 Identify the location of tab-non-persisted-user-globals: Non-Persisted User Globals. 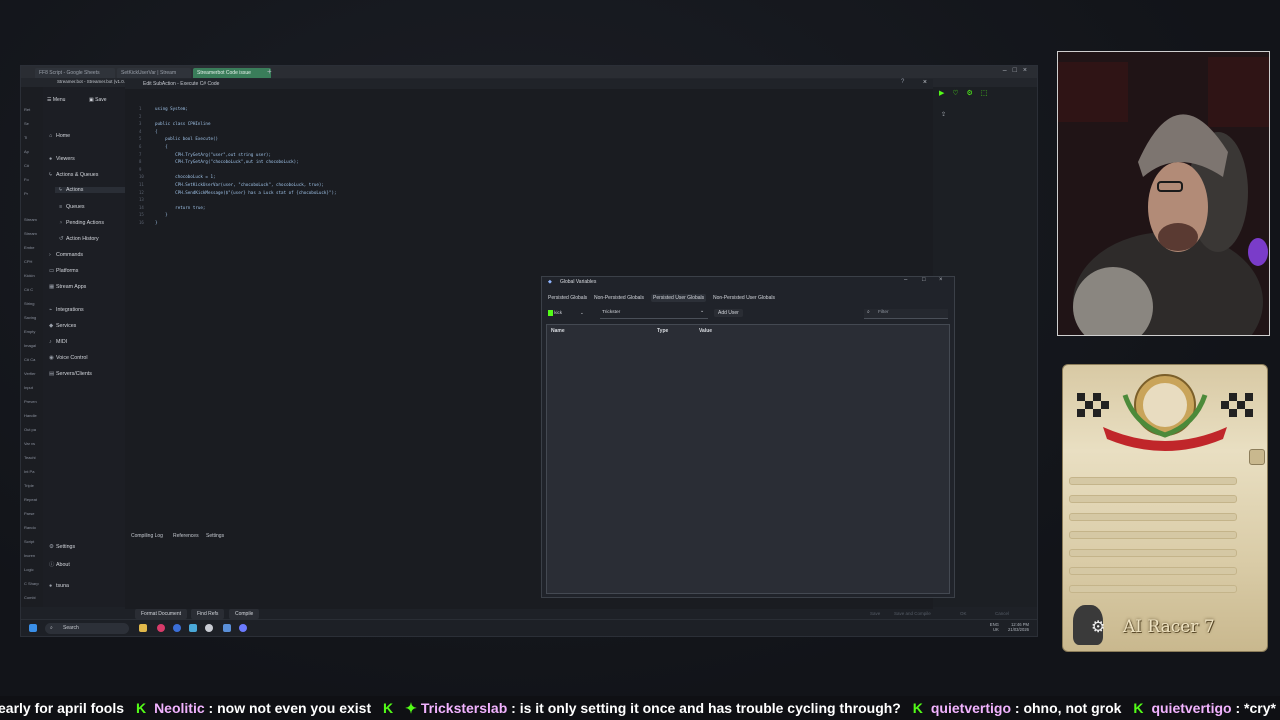
(744, 298).